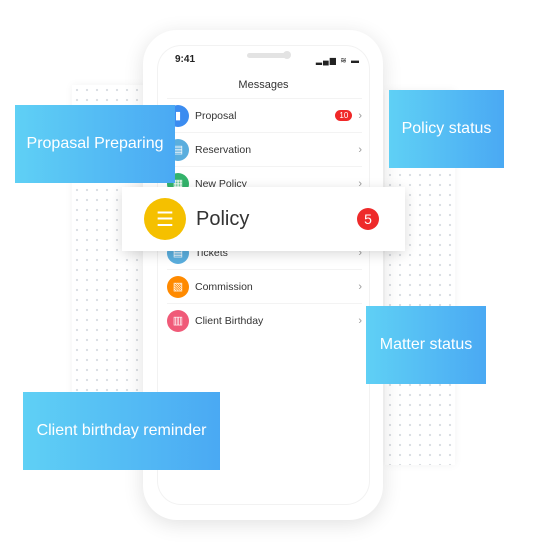 This screenshot has width=550, height=550. What do you see at coordinates (229, 320) in the screenshot?
I see `list-item-label: Client Birthday` at bounding box center [229, 320].